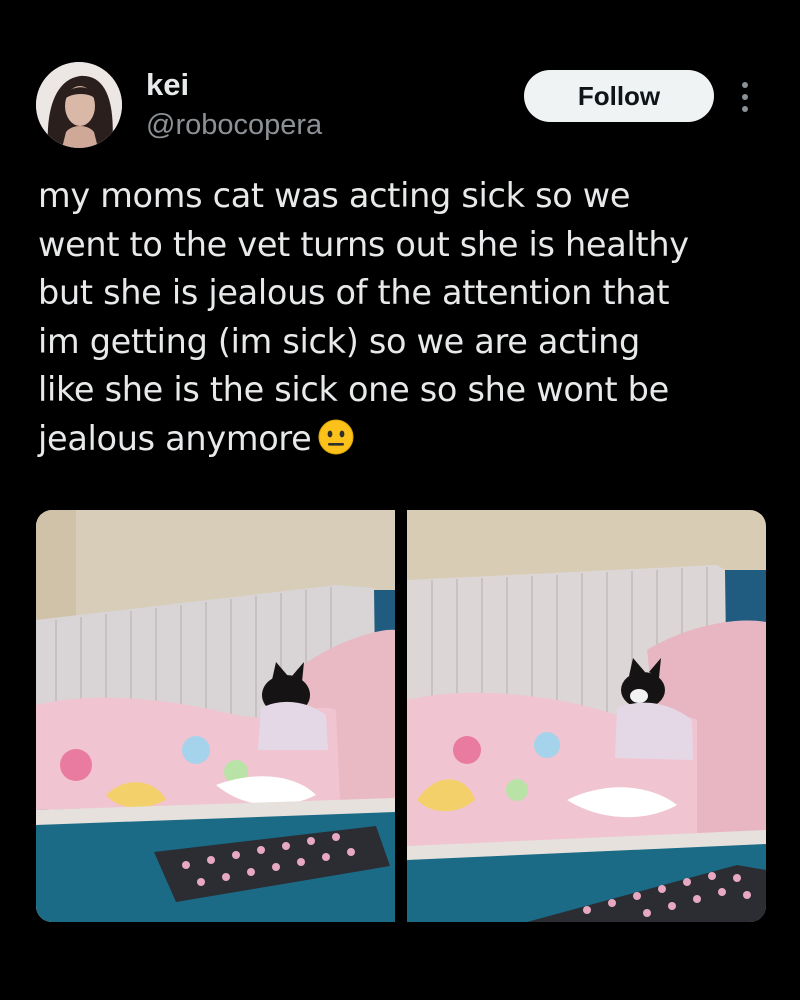 This screenshot has width=800, height=1000. Describe the element at coordinates (234, 125) in the screenshot. I see `user-handle: @robocopera` at that location.